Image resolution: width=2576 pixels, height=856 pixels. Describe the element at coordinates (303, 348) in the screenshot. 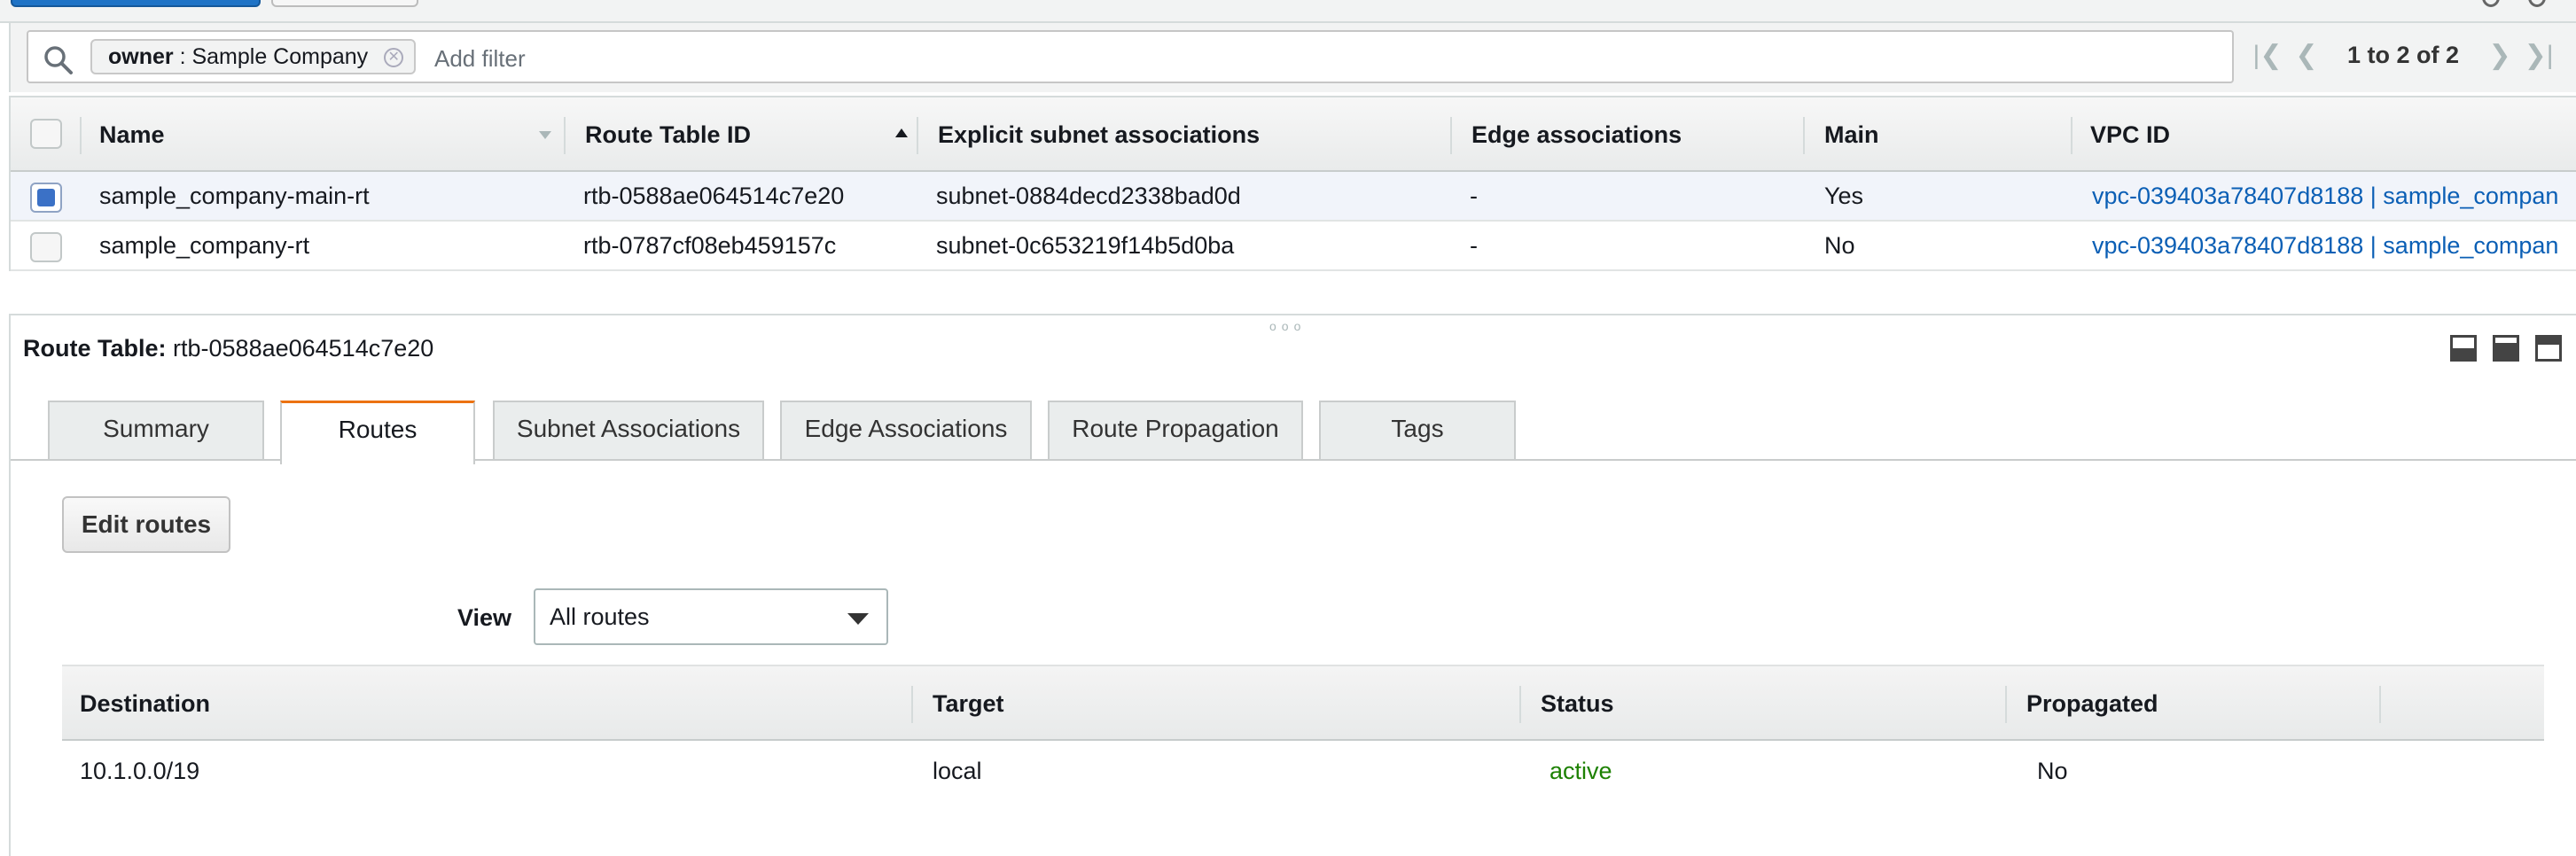

I see `route-table-value: rtb-0588ae064514c7e20` at that location.